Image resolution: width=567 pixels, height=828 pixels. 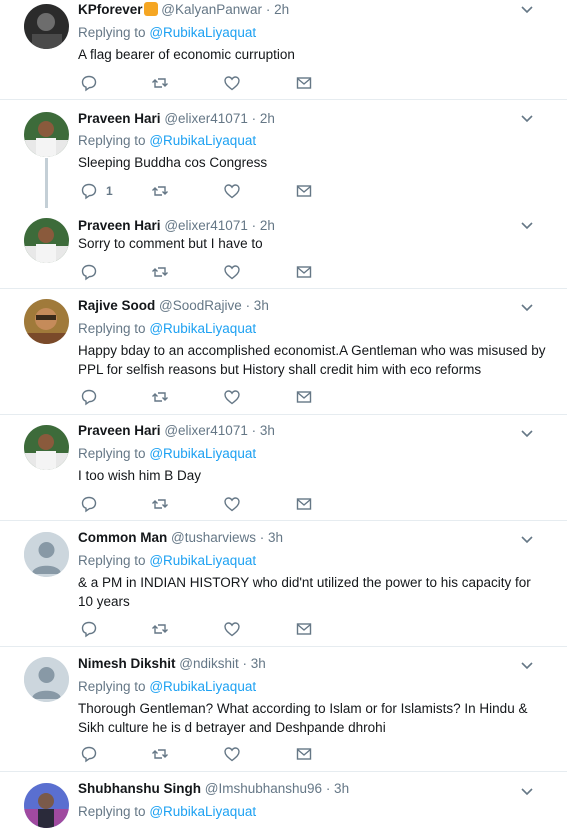 I want to click on user-handle: @tusharviews, so click(x=213, y=537).